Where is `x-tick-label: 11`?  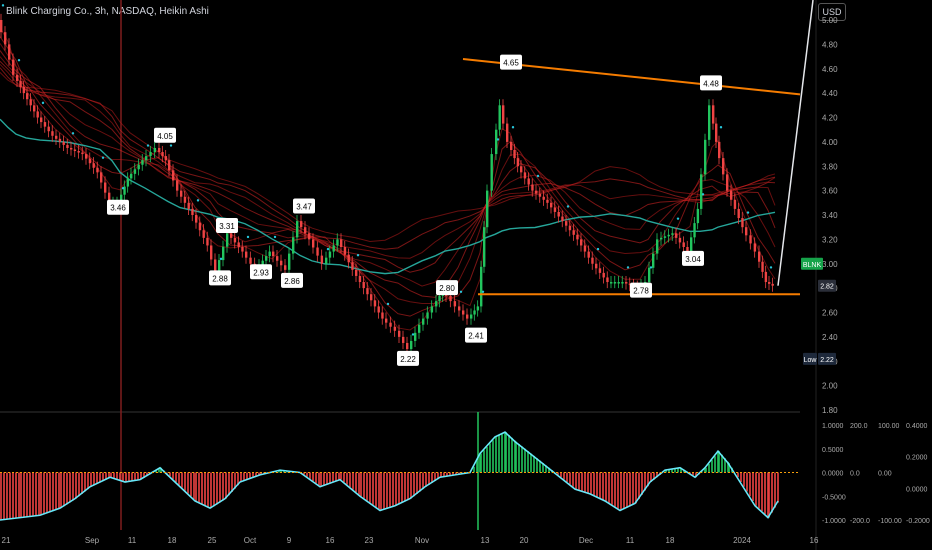
x-tick-label: 11 is located at coordinates (630, 540).